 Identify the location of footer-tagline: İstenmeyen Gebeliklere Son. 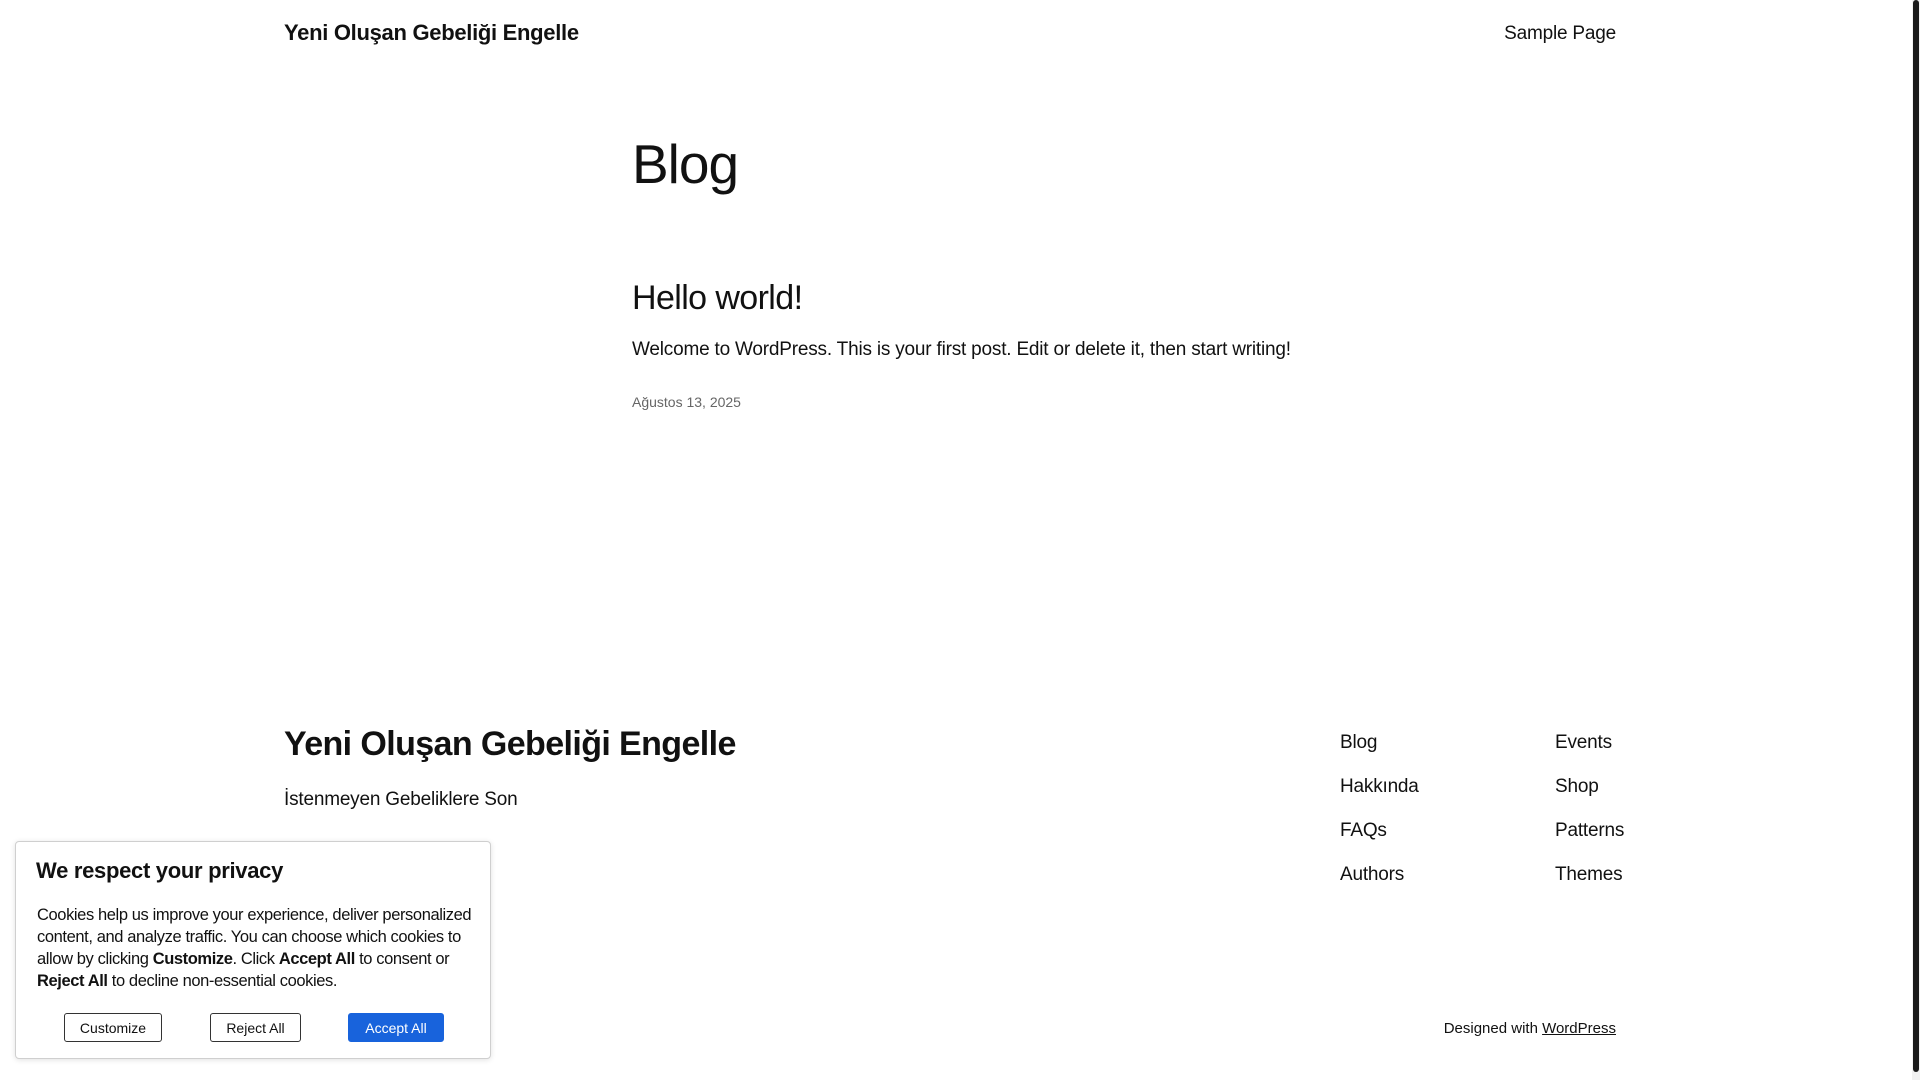
(401, 799).